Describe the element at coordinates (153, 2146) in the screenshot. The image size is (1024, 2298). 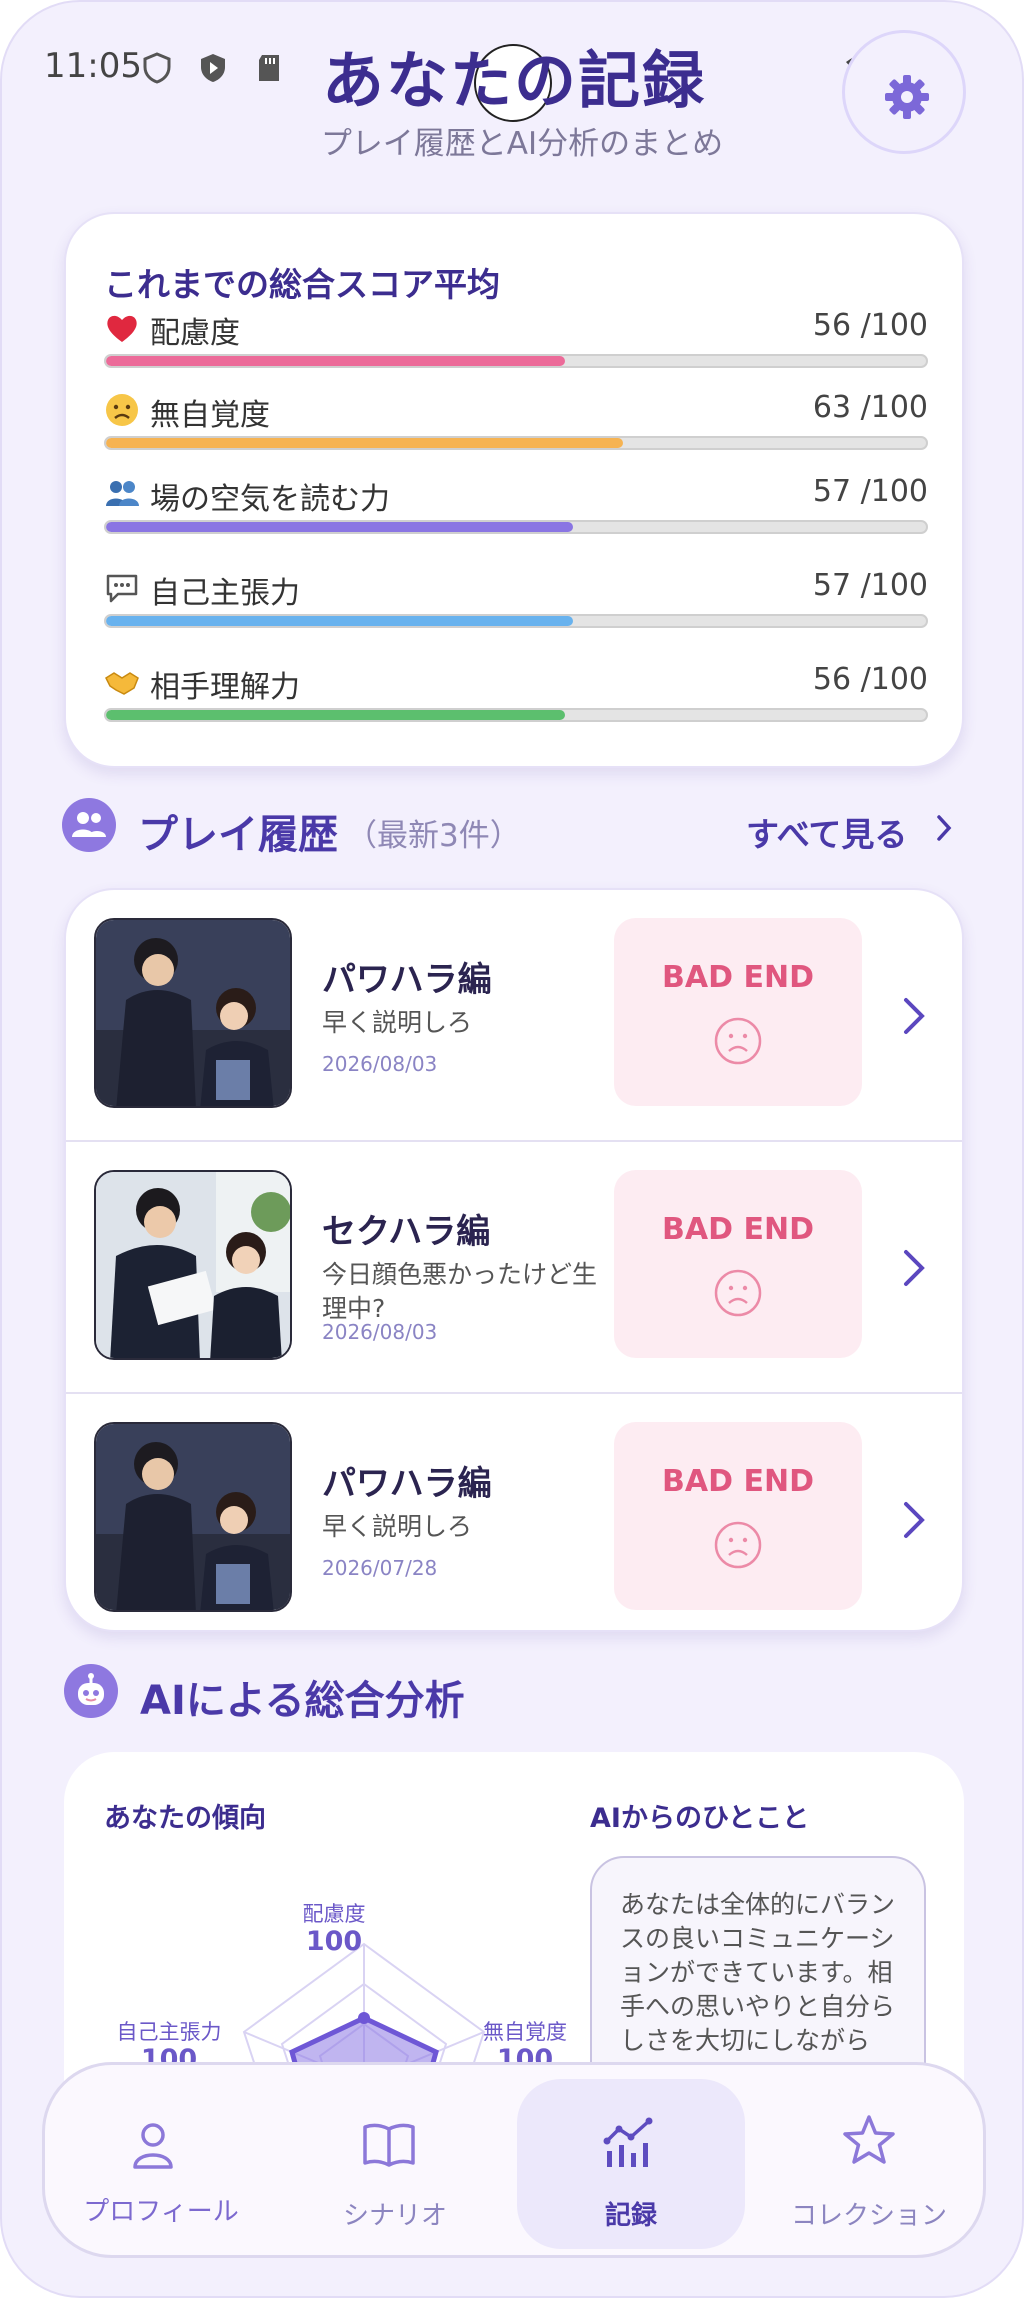
I see `person-icon` at that location.